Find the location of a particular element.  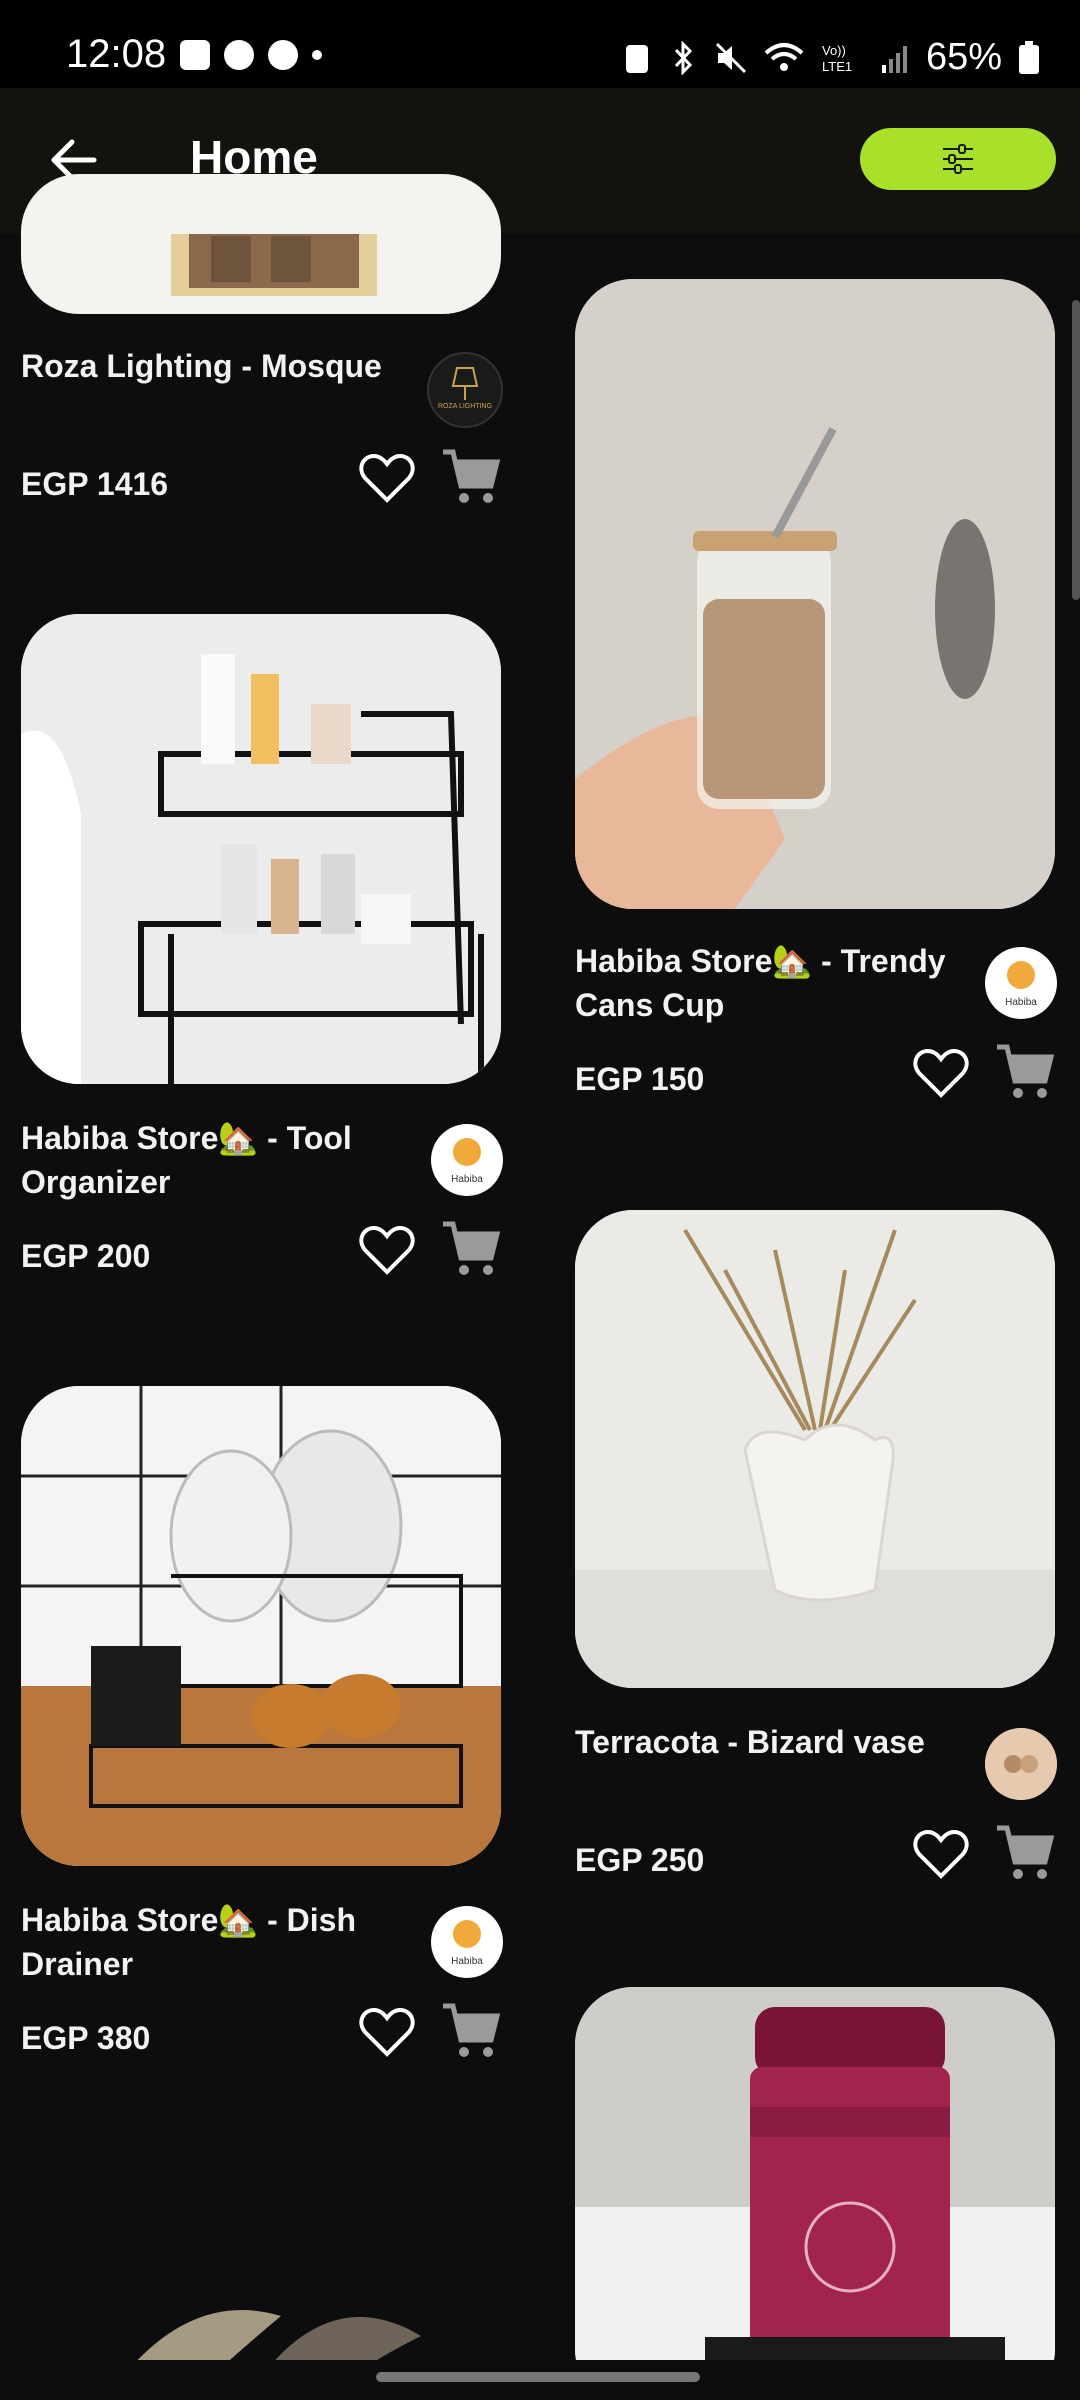

filter-button is located at coordinates (958, 159).